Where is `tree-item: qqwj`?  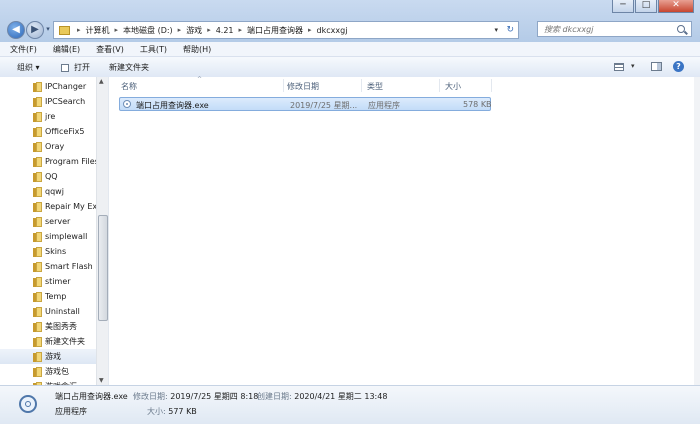 tree-item: qqwj is located at coordinates (48, 191).